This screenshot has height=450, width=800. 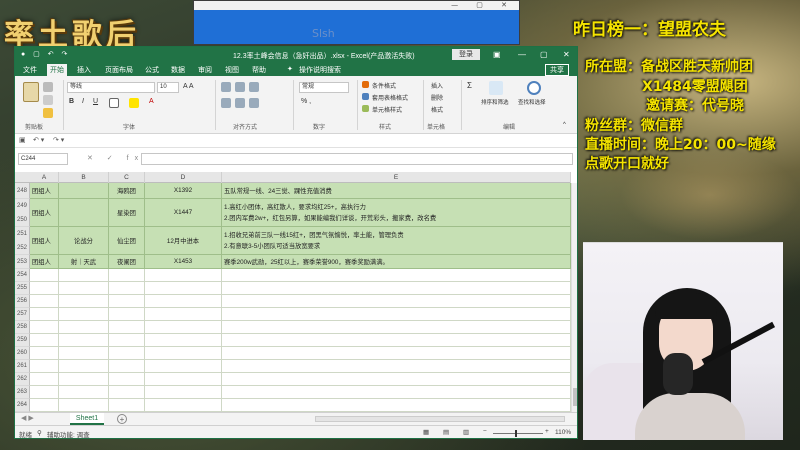 What do you see at coordinates (95, 101) in the screenshot?
I see `underline-icon: U` at bounding box center [95, 101].